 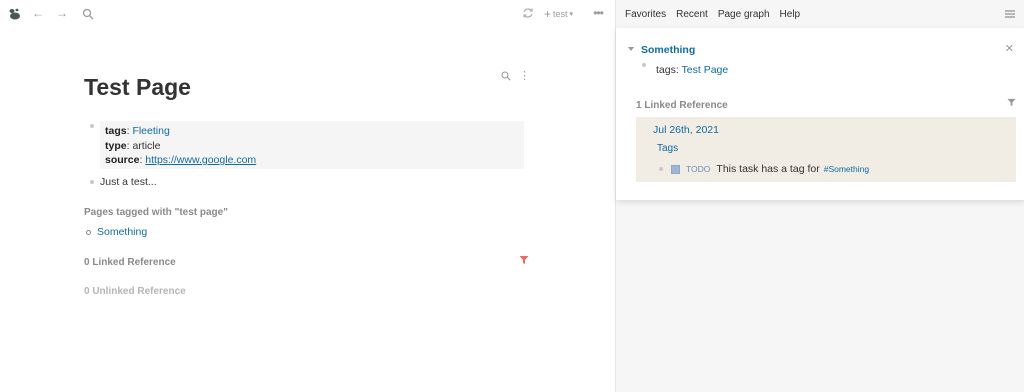 What do you see at coordinates (135, 291) in the screenshot?
I see `unlinked-reference-header: 0 Unlinked Reference` at bounding box center [135, 291].